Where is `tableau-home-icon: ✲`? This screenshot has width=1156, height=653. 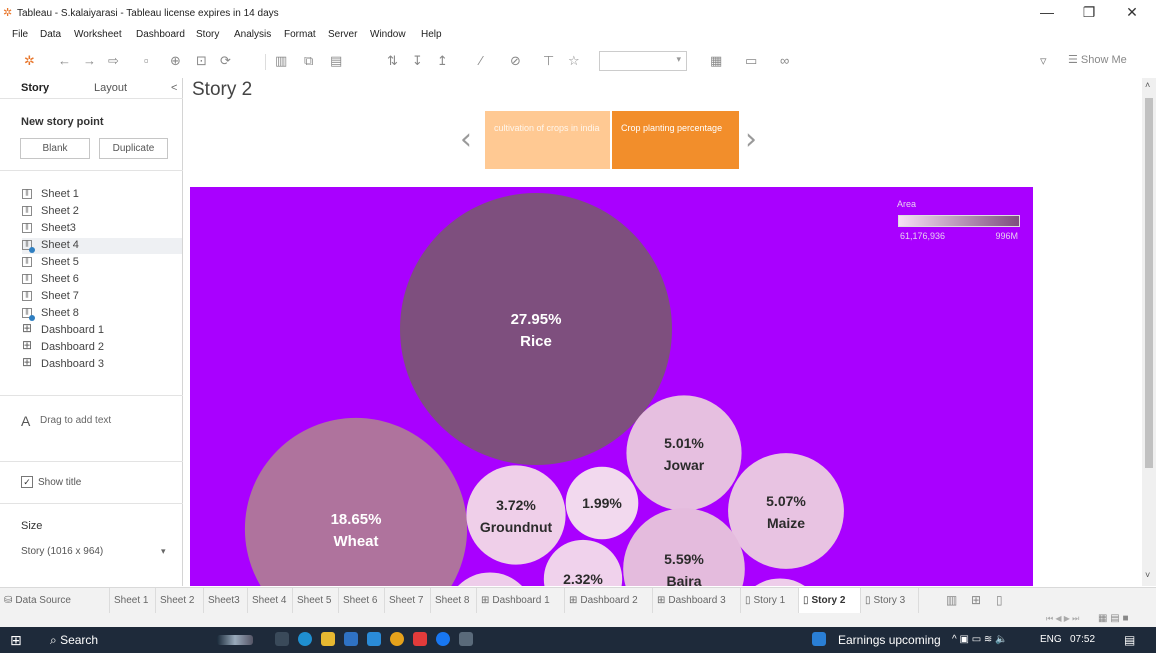
tableau-home-icon: ✲ is located at coordinates (29, 61).